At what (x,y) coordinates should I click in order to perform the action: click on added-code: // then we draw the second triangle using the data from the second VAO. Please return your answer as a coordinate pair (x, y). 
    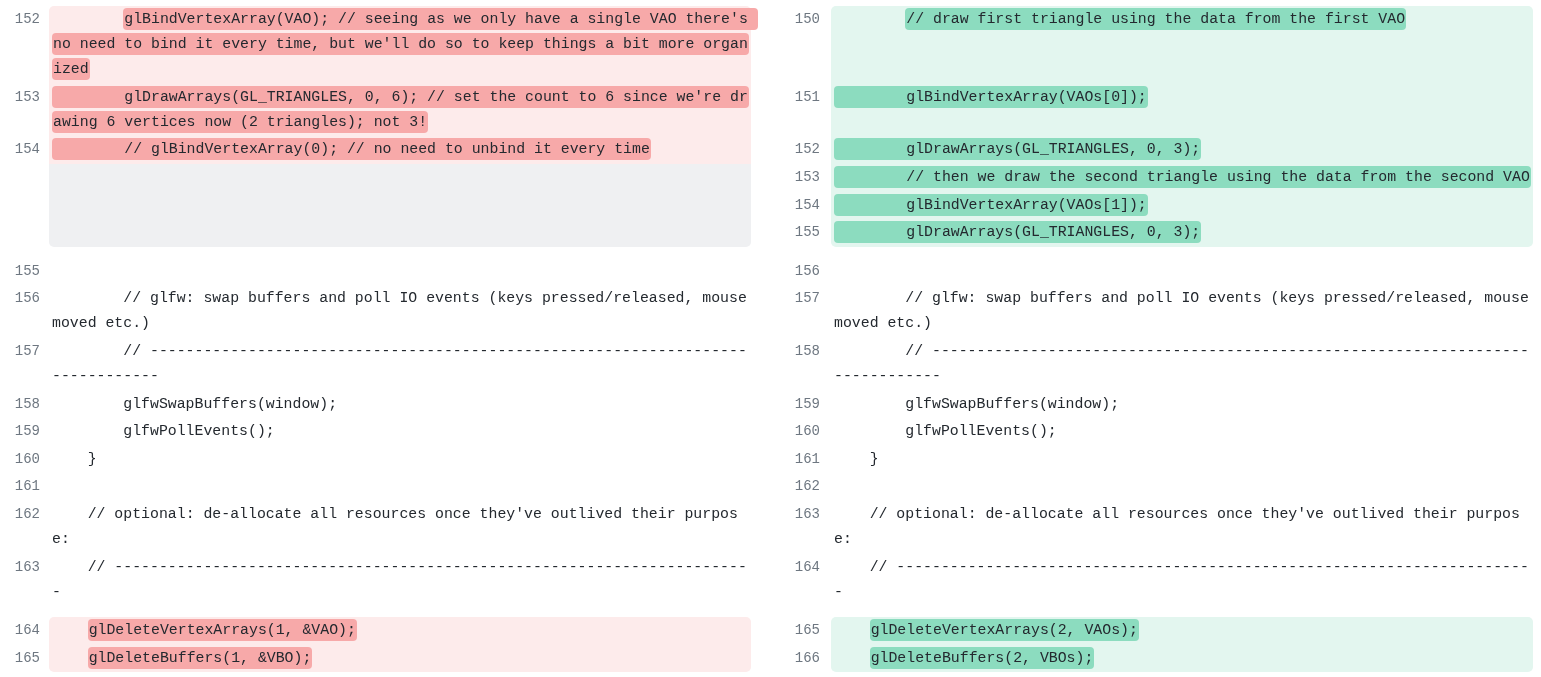
    Looking at the image, I should click on (1182, 177).